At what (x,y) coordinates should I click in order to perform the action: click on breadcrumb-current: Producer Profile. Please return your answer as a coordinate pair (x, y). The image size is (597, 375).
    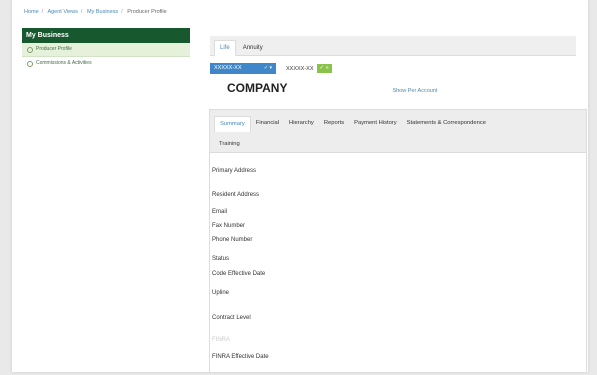
    Looking at the image, I should click on (147, 12).